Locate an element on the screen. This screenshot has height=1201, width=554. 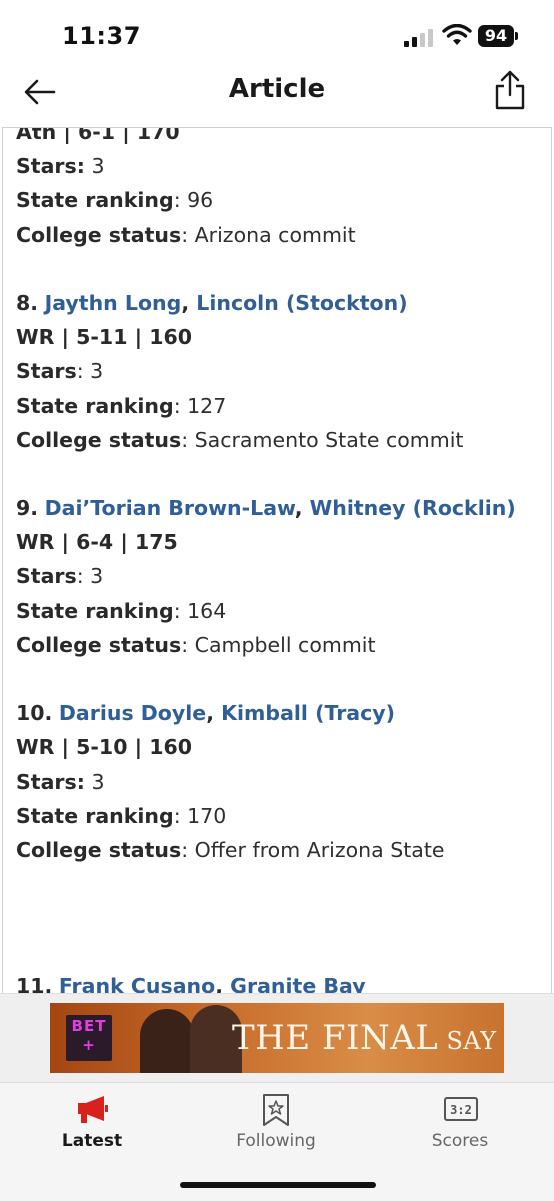
school-link: Lincoln (Stockton) is located at coordinates (301, 303).